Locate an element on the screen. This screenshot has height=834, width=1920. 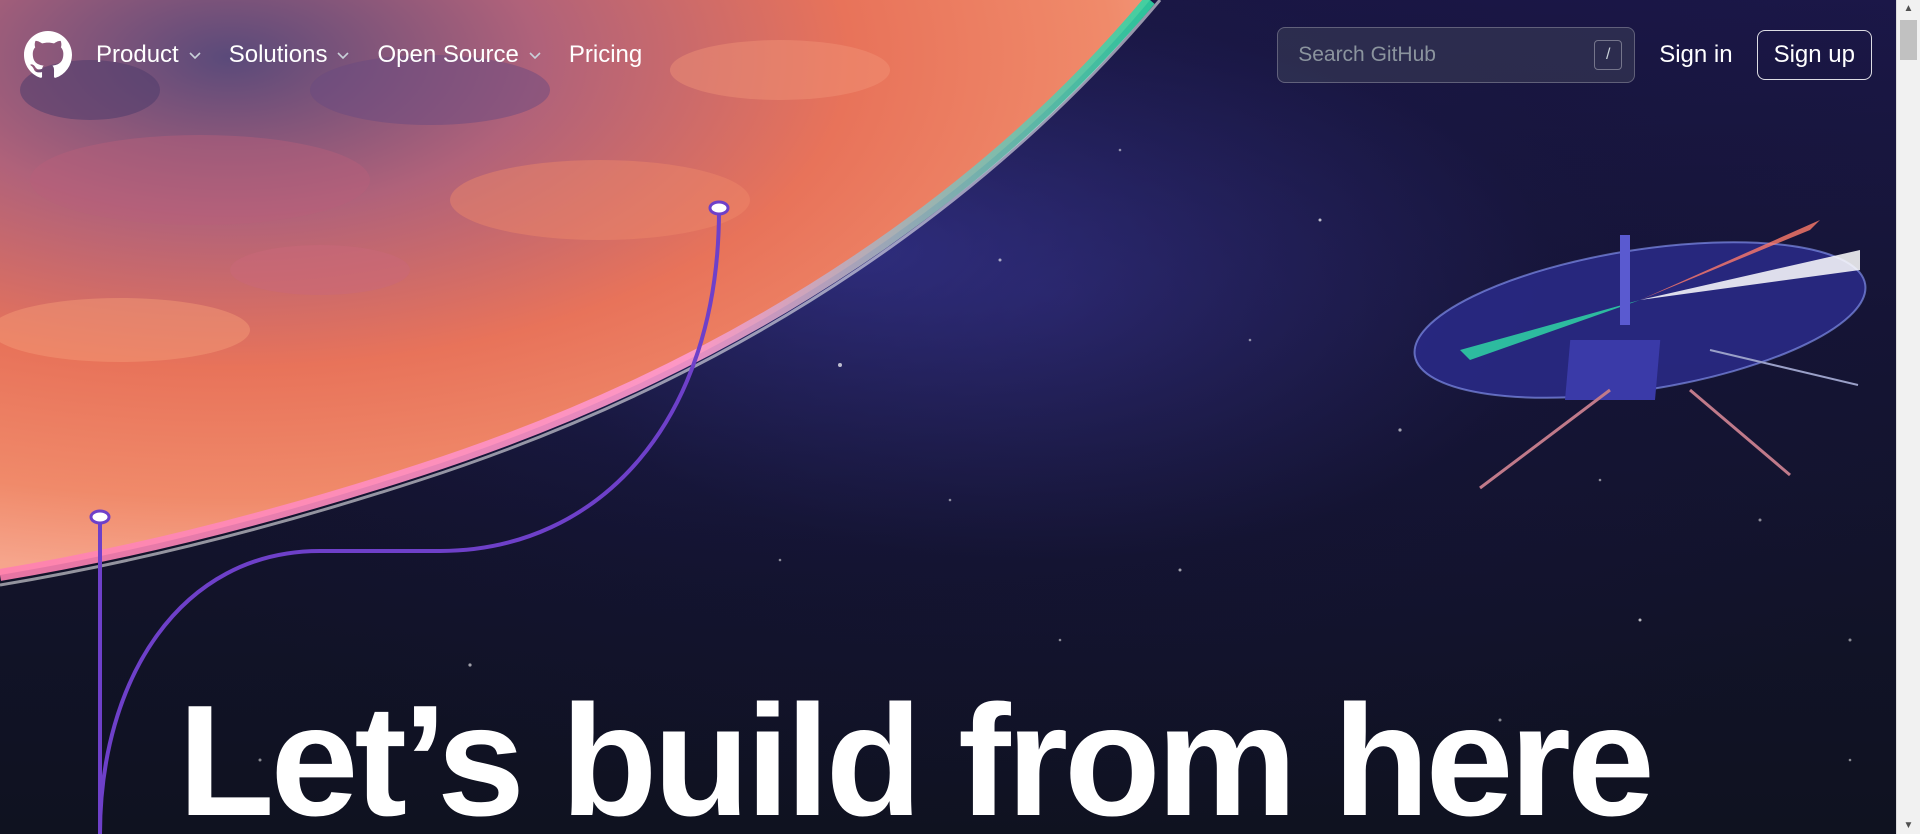
nav-pricing-label: Pricing is located at coordinates (605, 54).